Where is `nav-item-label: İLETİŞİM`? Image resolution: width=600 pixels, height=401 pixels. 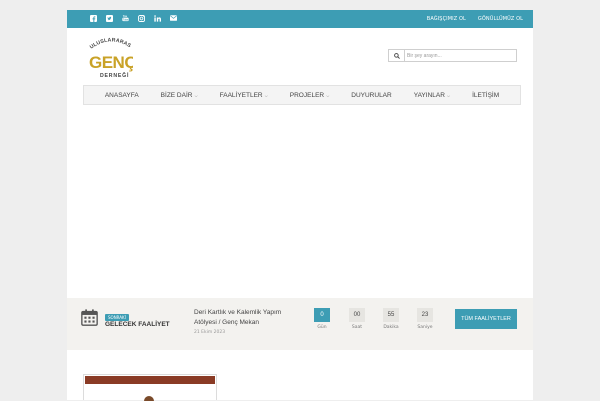 nav-item-label: İLETİŞİM is located at coordinates (486, 95).